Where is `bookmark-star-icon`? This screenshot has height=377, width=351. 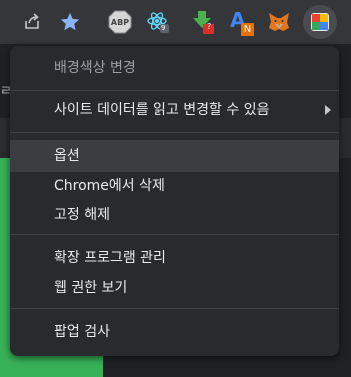 bookmark-star-icon is located at coordinates (70, 22).